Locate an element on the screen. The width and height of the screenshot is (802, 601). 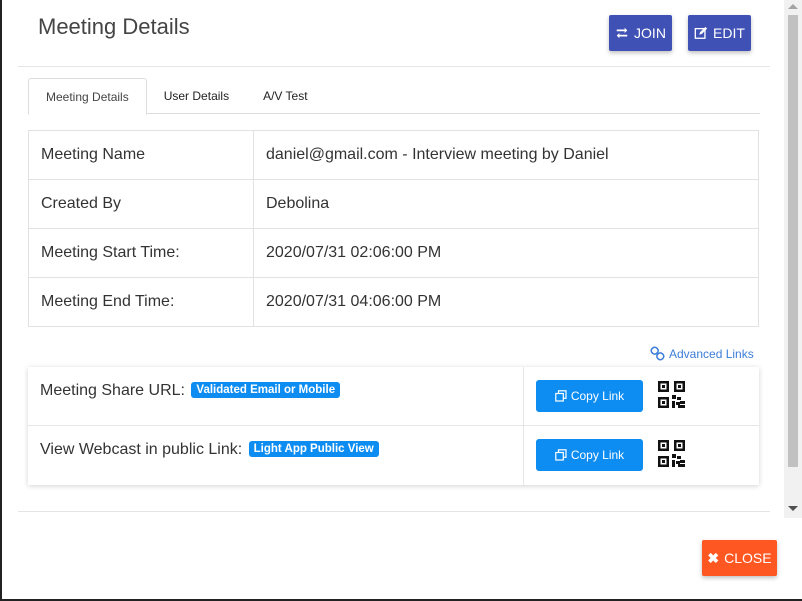
exchange-icon is located at coordinates (622, 33).